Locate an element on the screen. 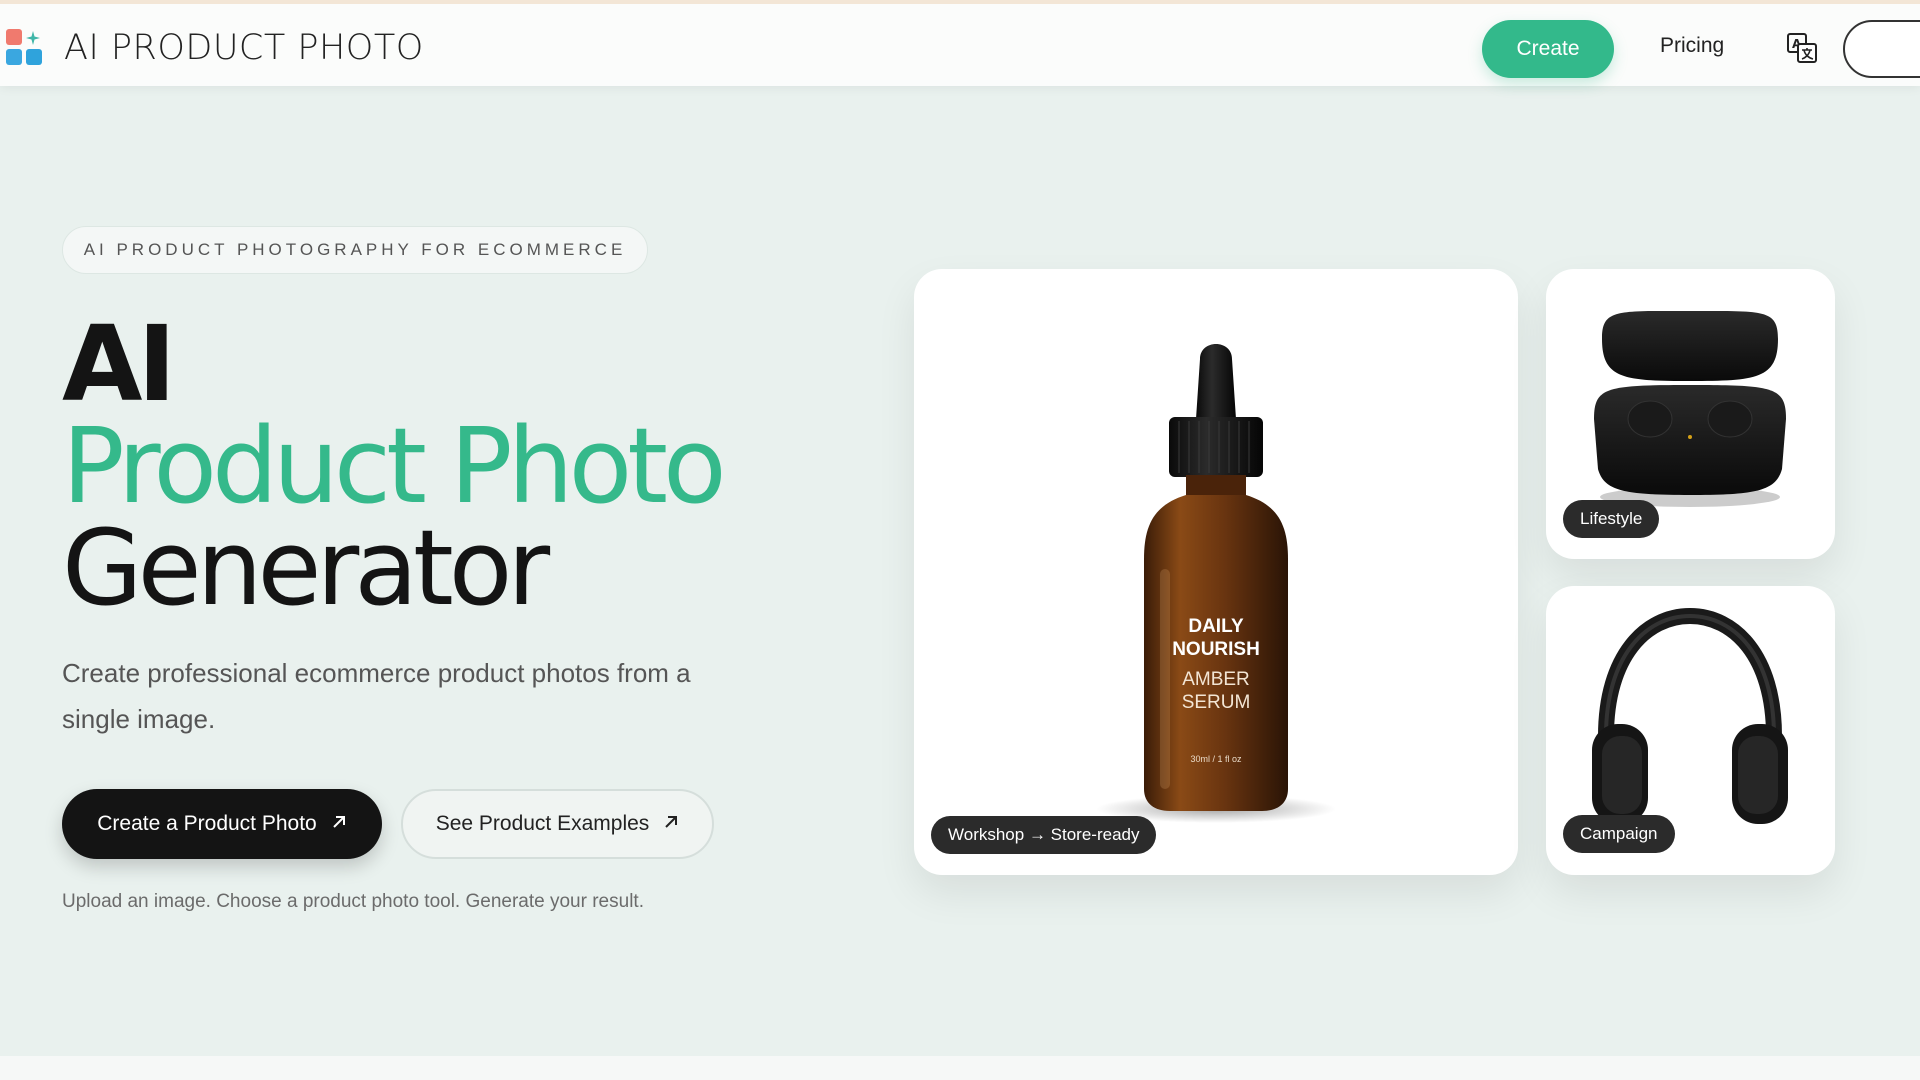 Image resolution: width=1920 pixels, height=1080 pixels. create-product-photo-button: Create a Product Photo is located at coordinates (222, 824).